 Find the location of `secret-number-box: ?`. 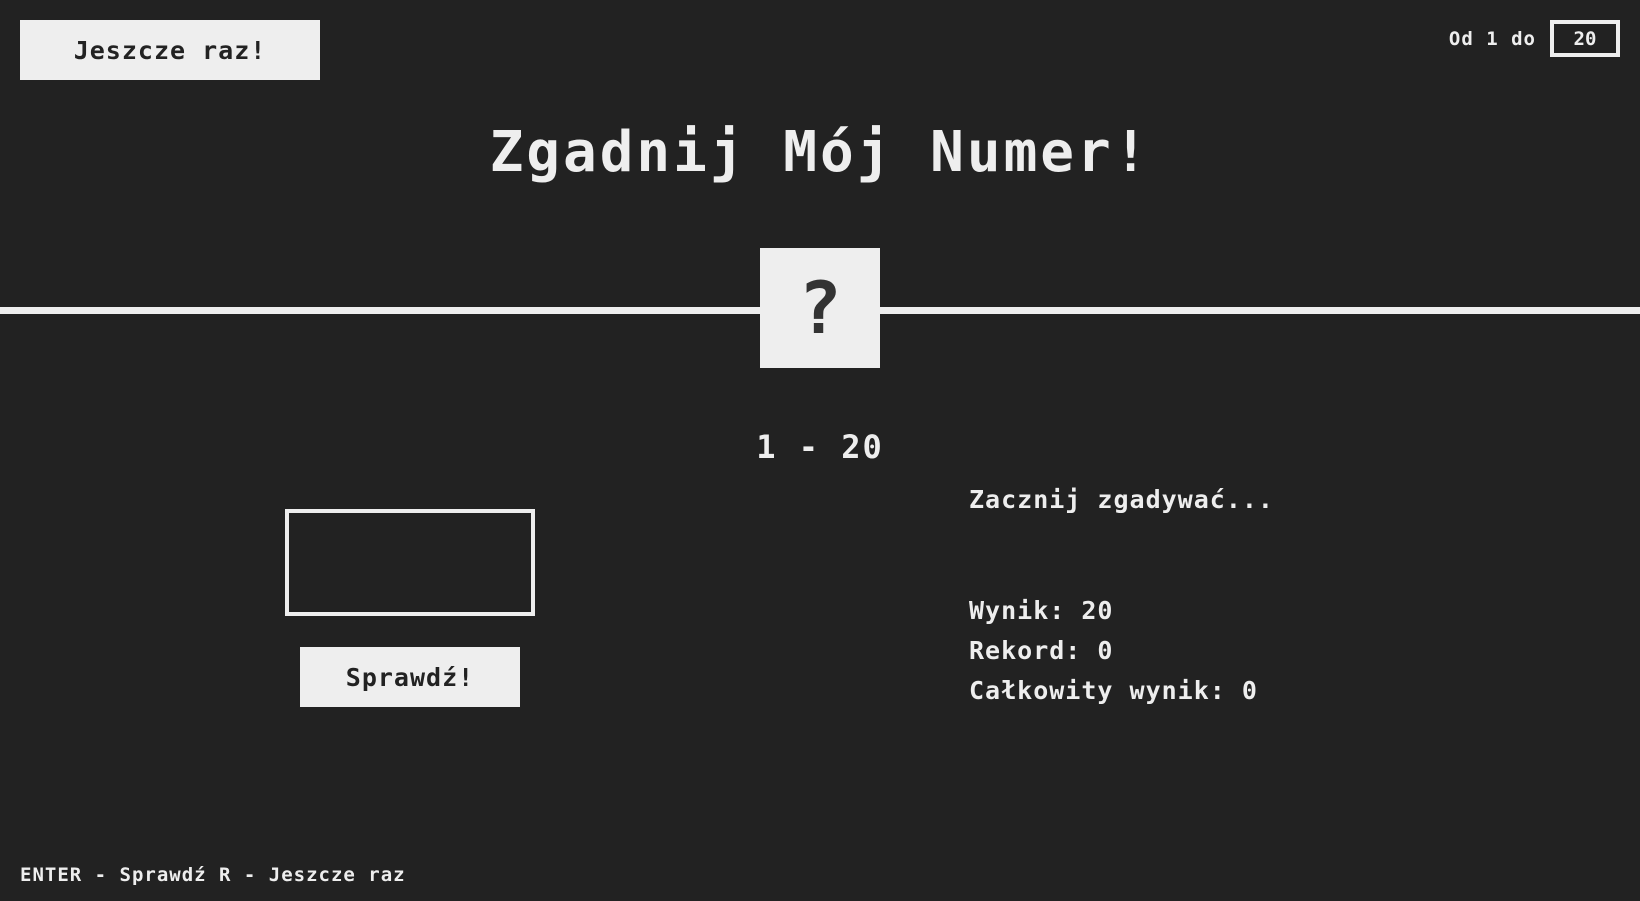

secret-number-box: ? is located at coordinates (820, 308).